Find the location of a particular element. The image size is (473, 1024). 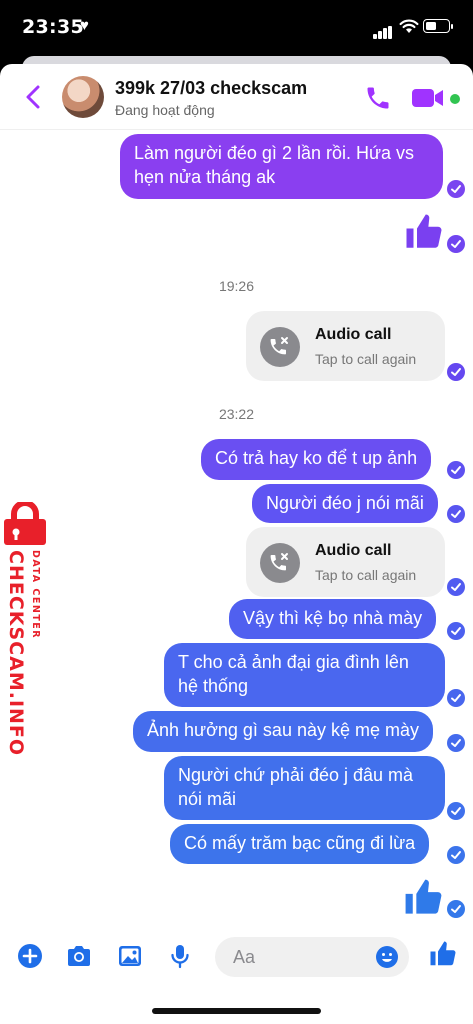

message-bubble: Có mấy trăm bạc cũng đi lừa is located at coordinates (300, 844).